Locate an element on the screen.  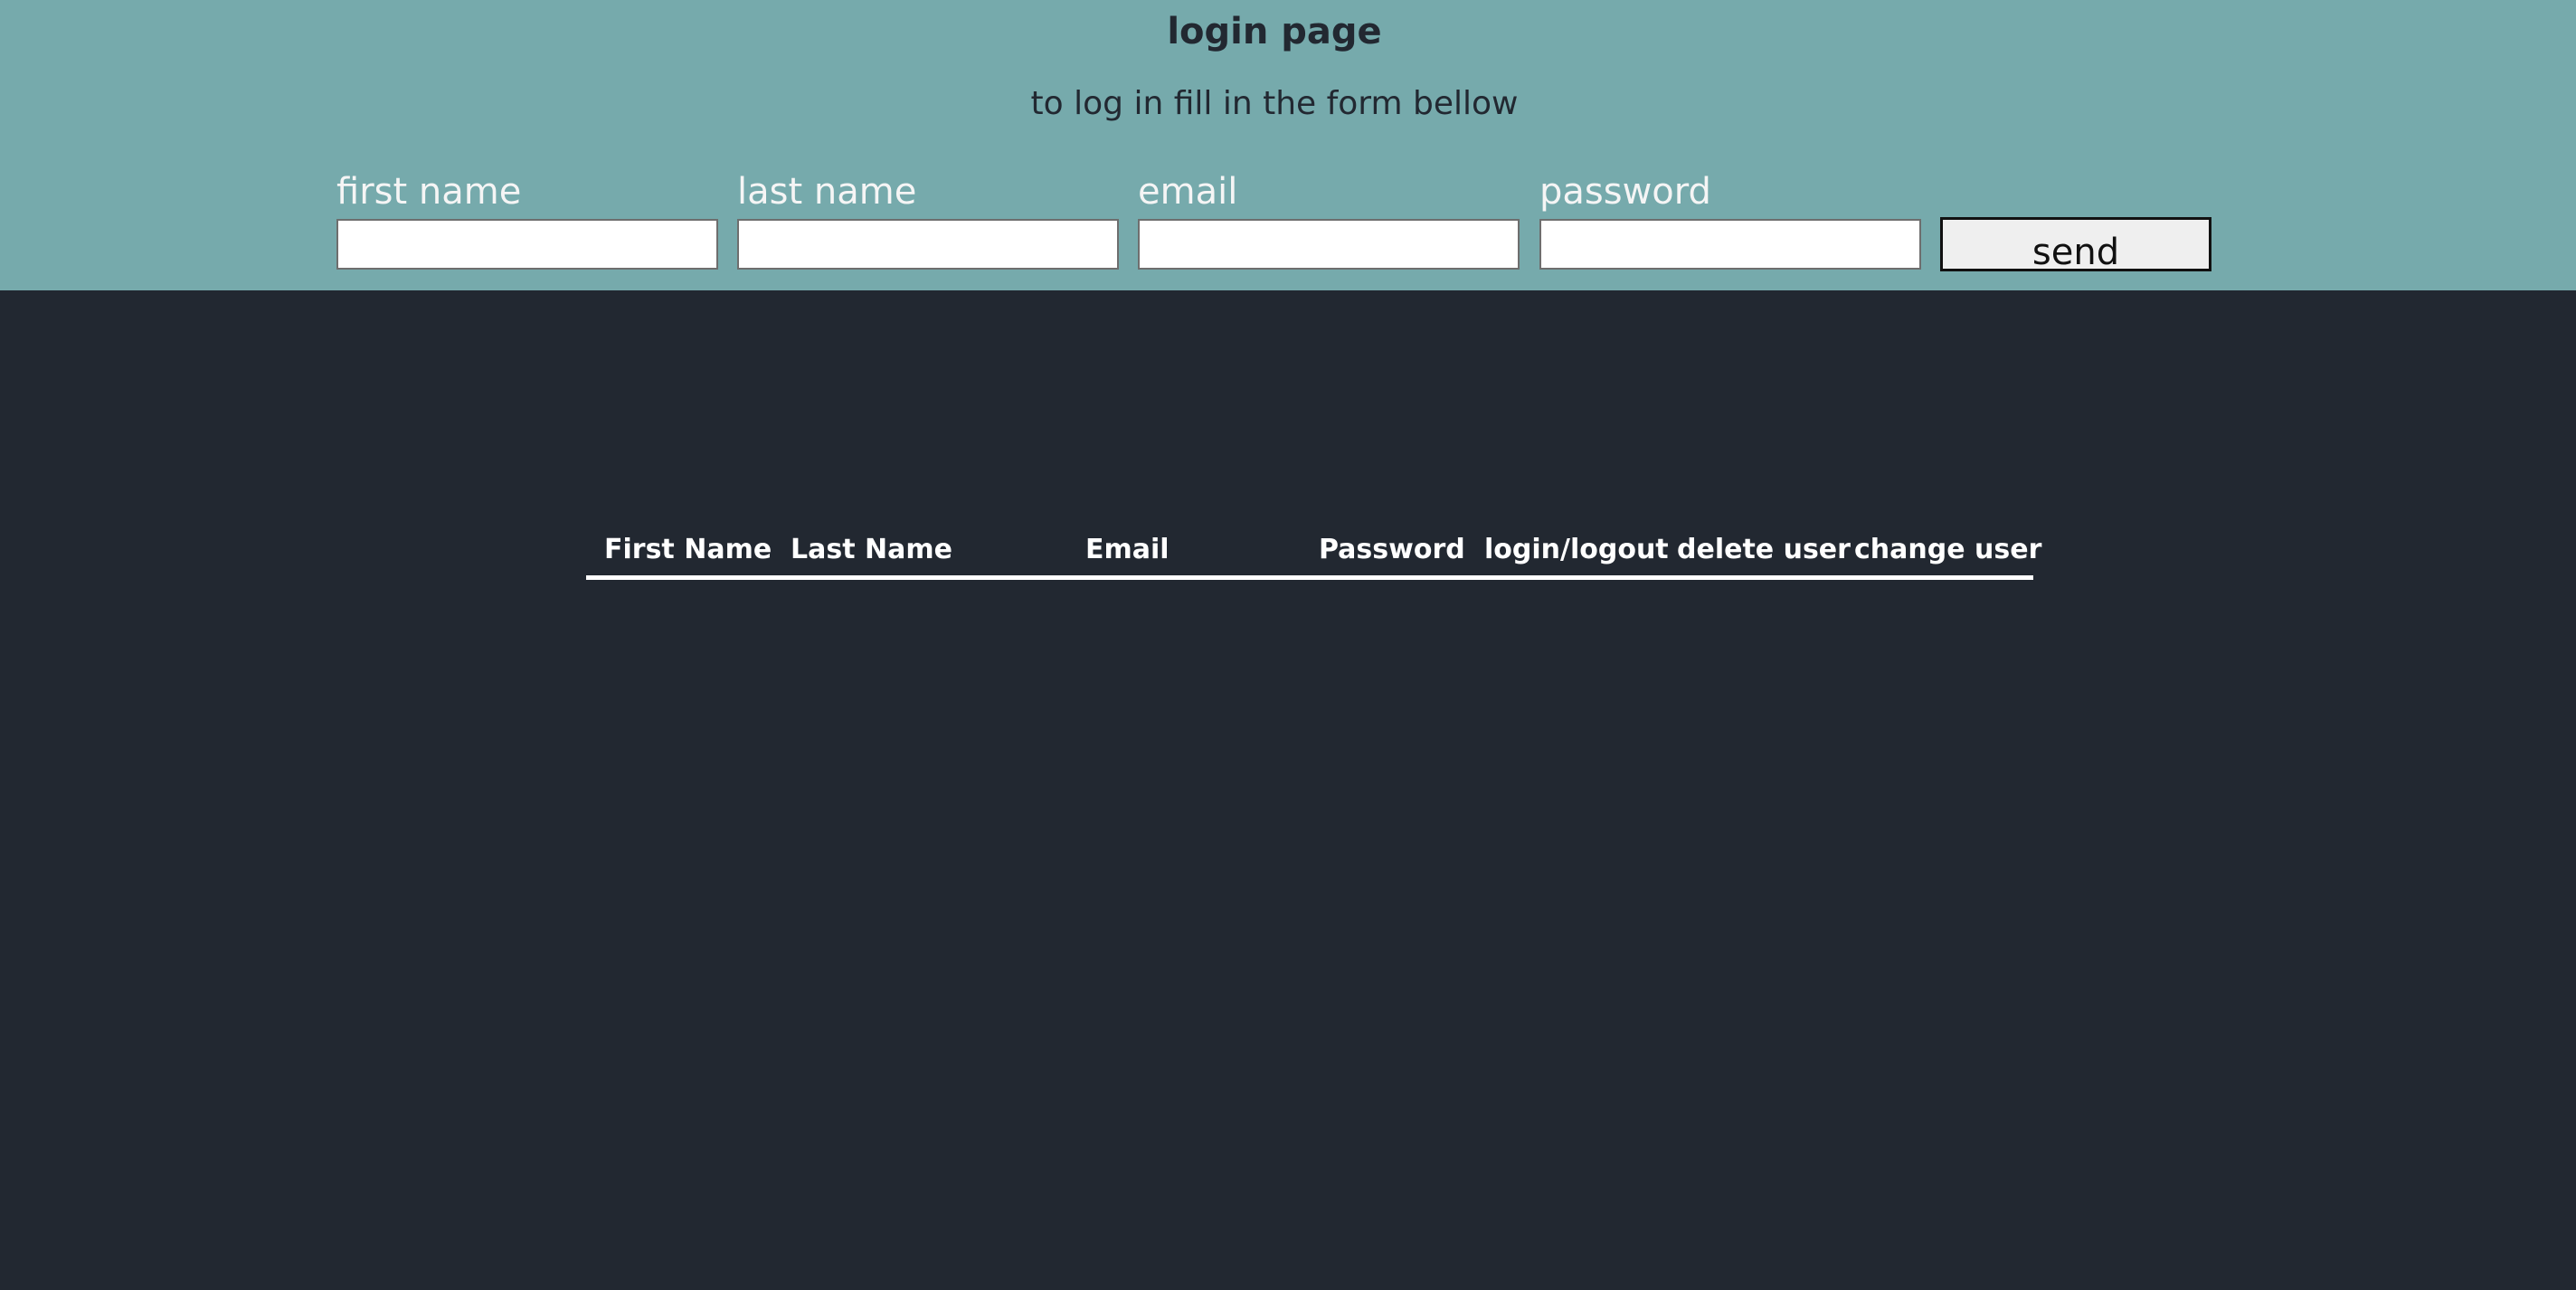
column-header-last-name: Last Name is located at coordinates (872, 549).